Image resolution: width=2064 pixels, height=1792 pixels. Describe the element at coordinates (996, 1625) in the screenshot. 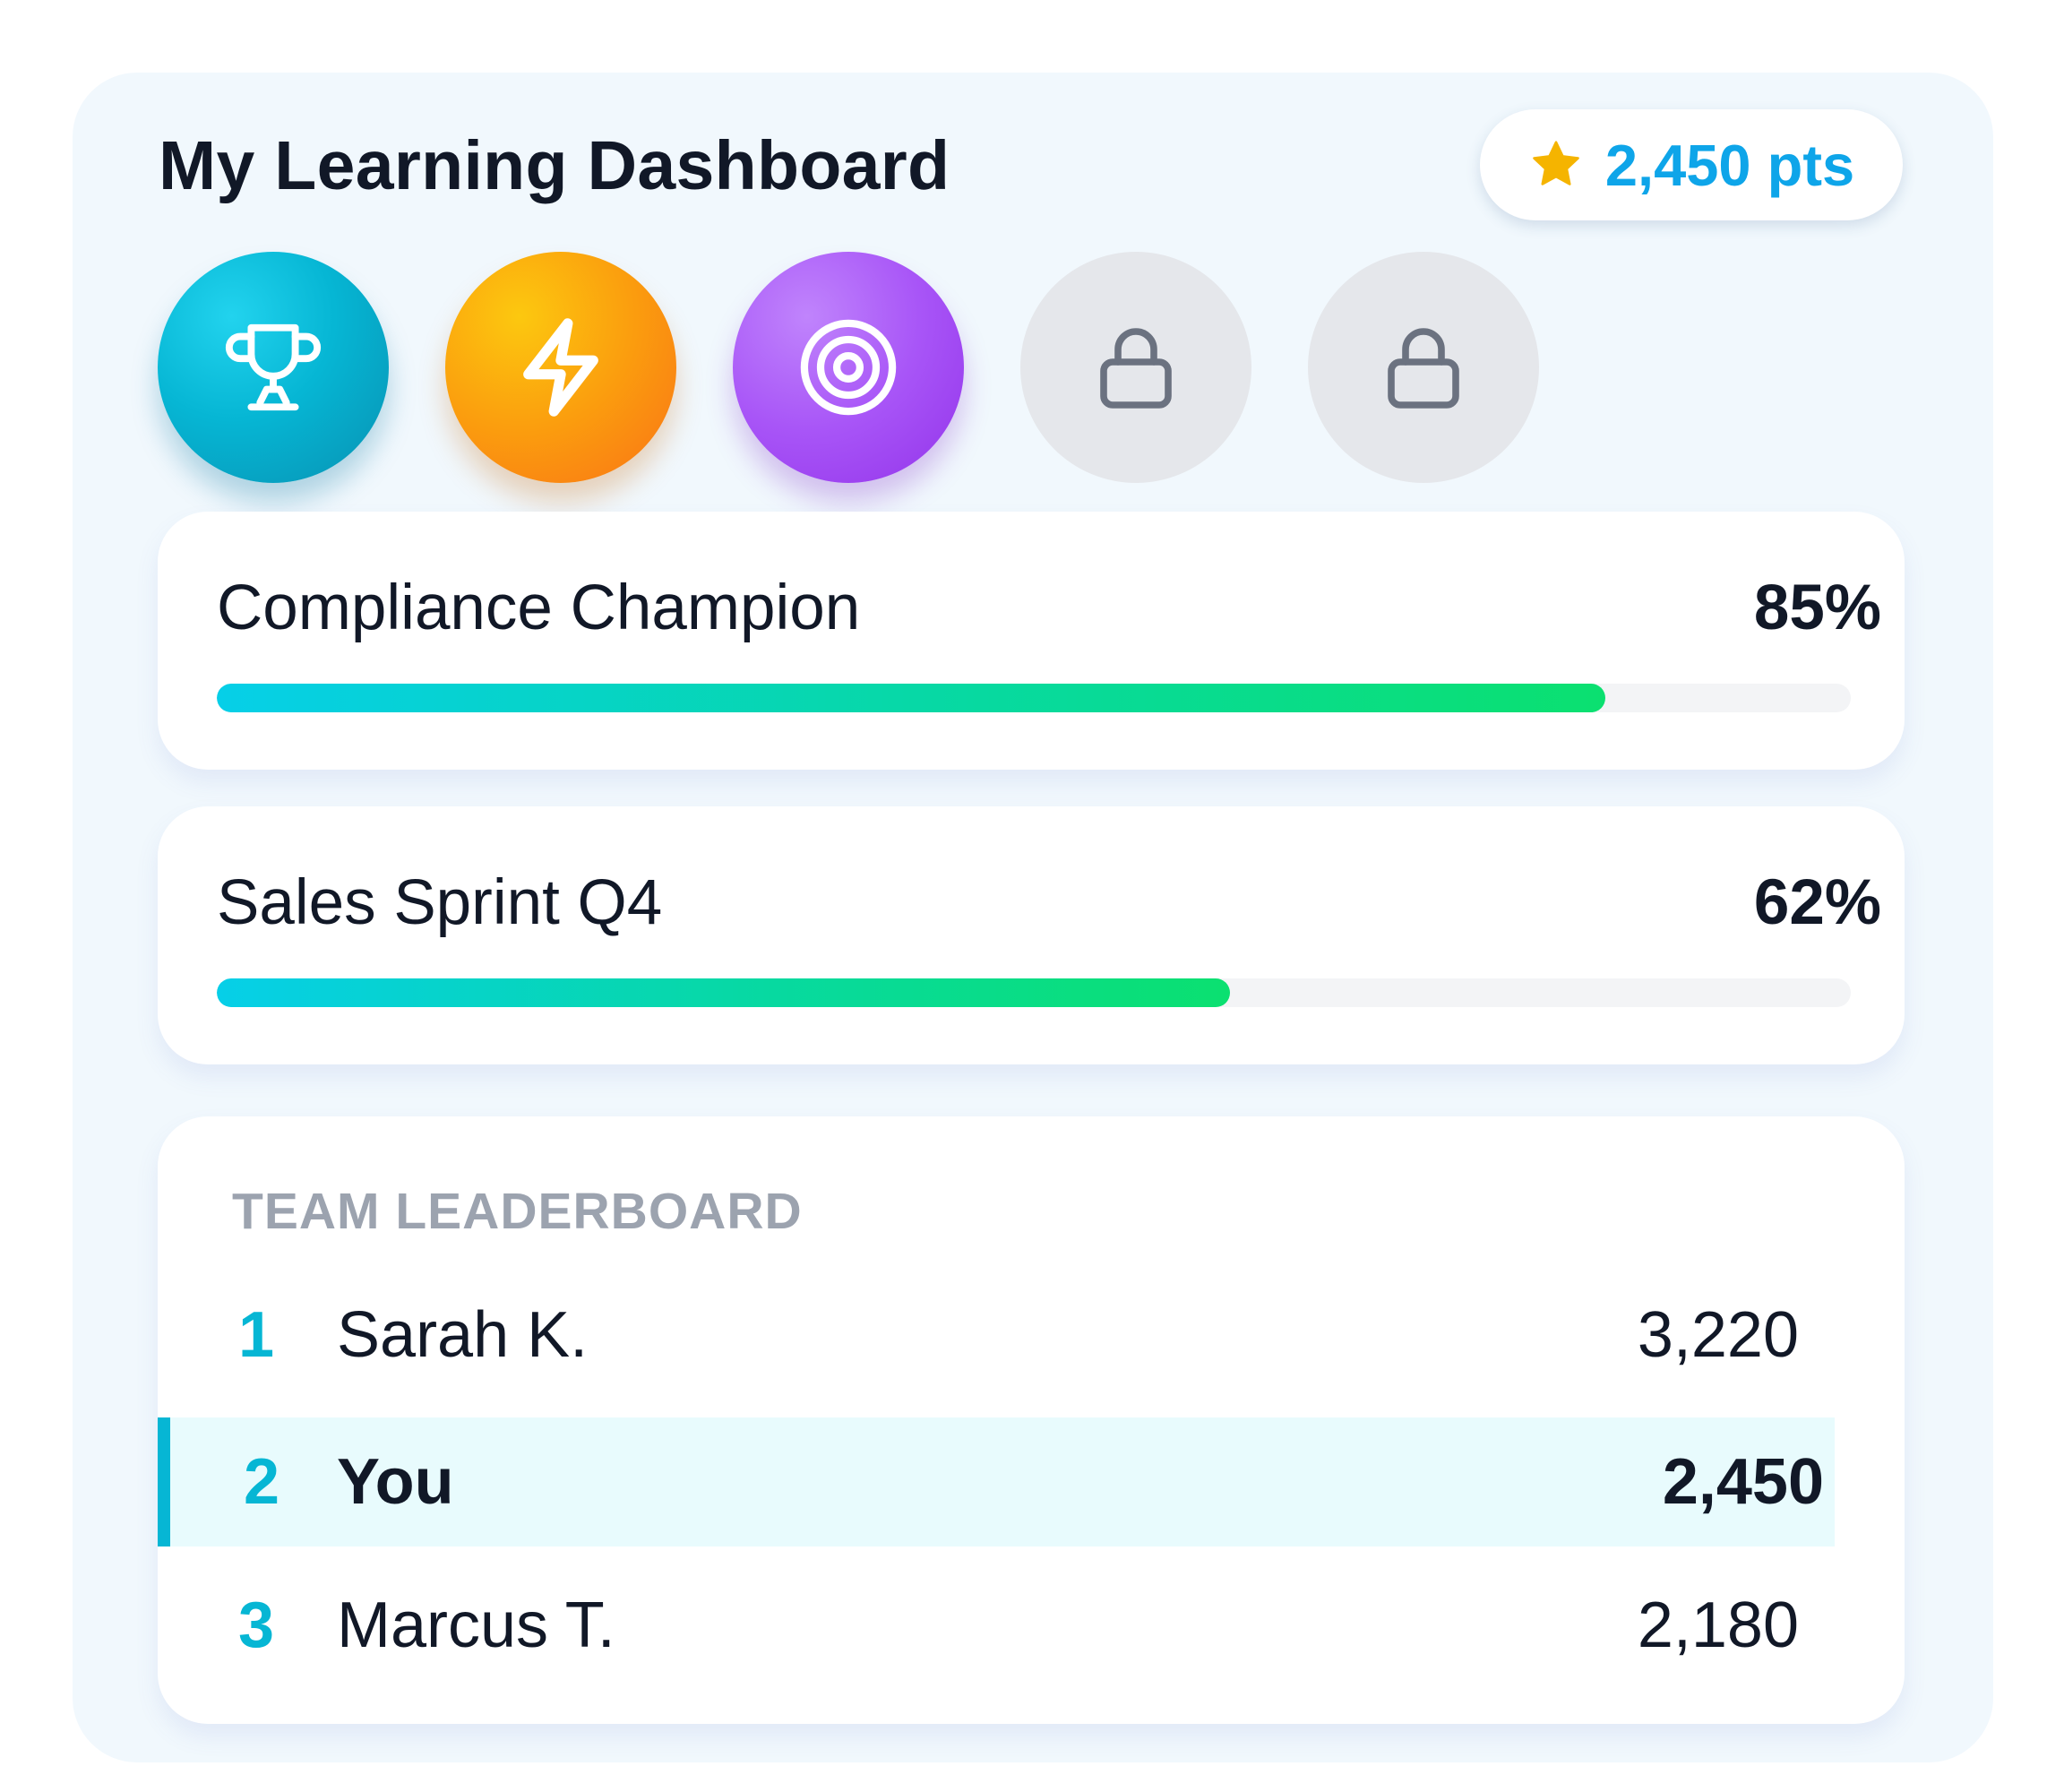

I see `leaderboard-row: 3 Marcus T. 2,180` at that location.